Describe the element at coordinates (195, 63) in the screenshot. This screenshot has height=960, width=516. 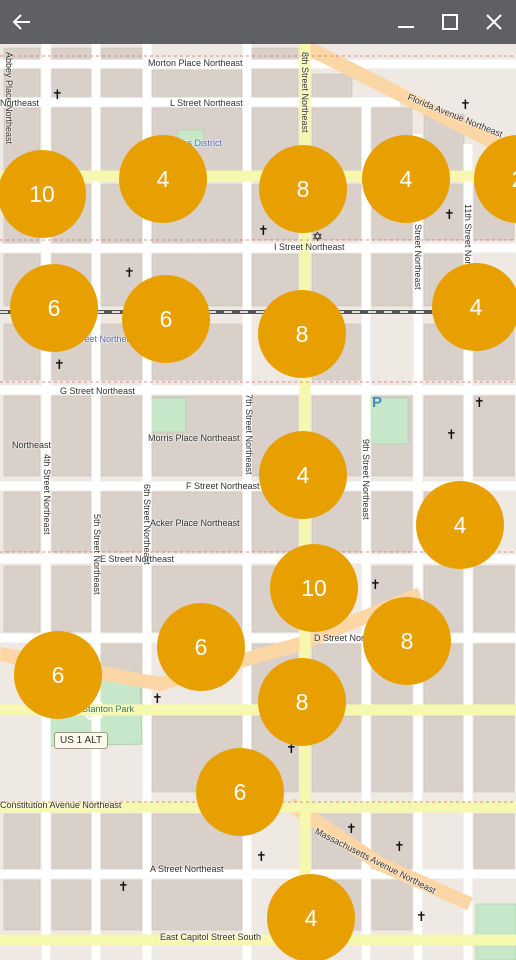
I see `street-label-morton-place: Morton Place Northeast` at that location.